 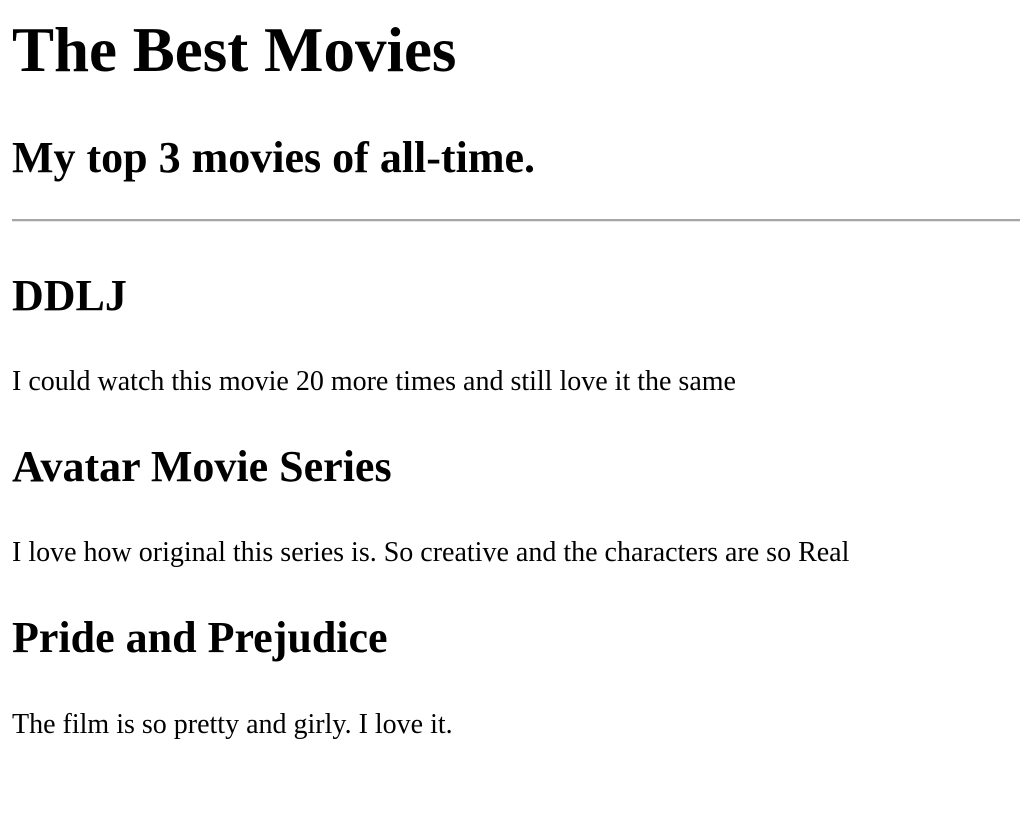 What do you see at coordinates (200, 637) in the screenshot?
I see `movie-title-3: Pride and Prejudice` at bounding box center [200, 637].